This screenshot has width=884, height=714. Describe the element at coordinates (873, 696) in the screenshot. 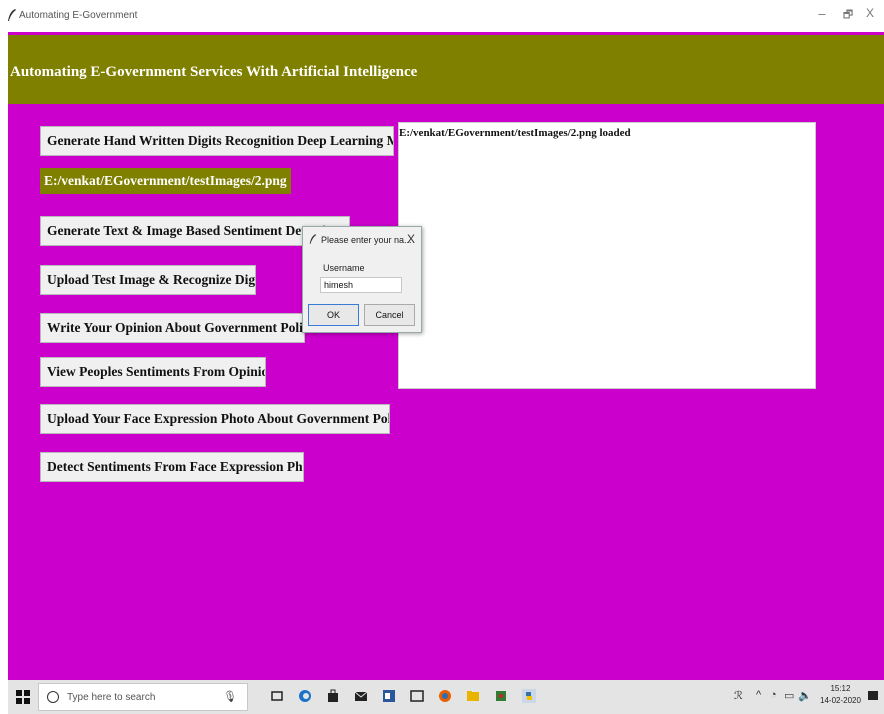

I see `notification-icon` at that location.